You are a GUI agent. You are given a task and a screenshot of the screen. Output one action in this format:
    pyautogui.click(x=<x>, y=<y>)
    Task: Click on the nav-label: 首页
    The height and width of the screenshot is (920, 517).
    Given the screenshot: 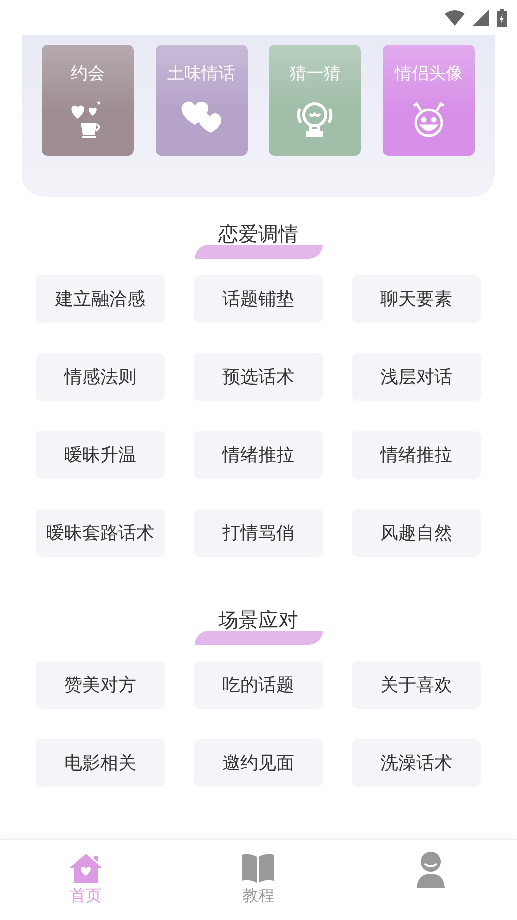 What is the action you would take?
    pyautogui.click(x=86, y=896)
    